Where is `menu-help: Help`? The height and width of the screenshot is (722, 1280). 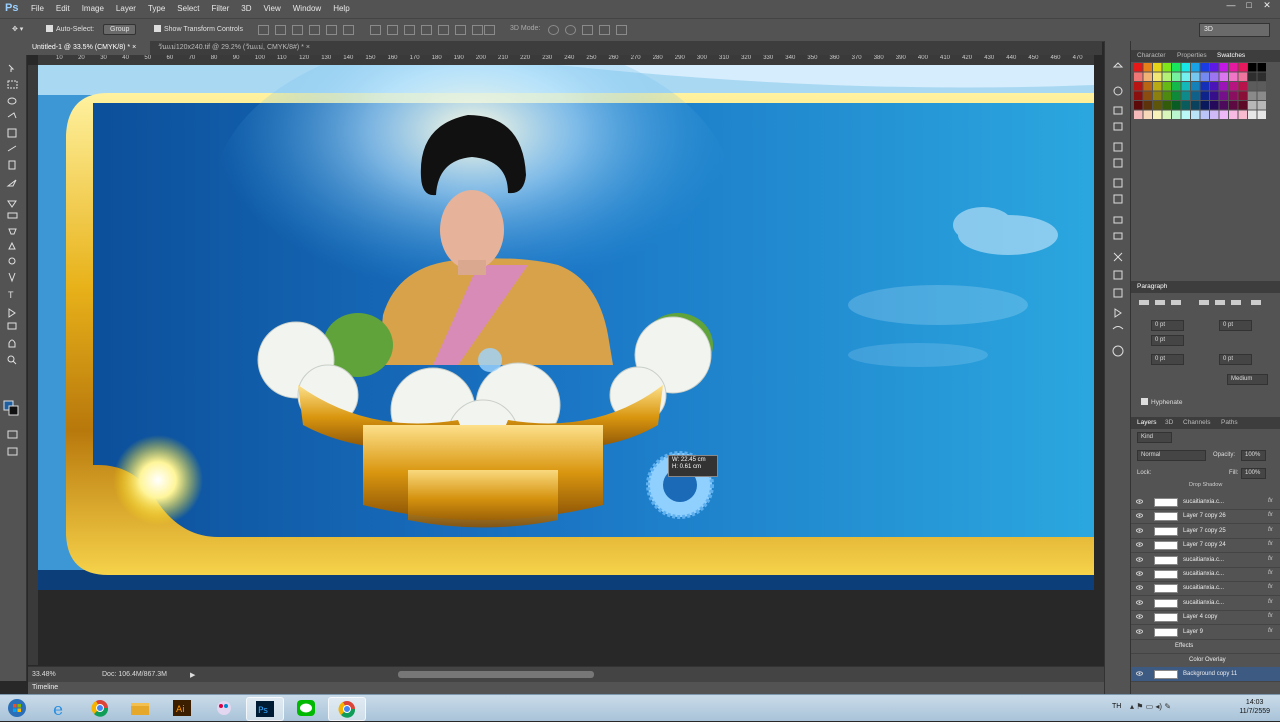
menu-help: Help is located at coordinates (341, 8).